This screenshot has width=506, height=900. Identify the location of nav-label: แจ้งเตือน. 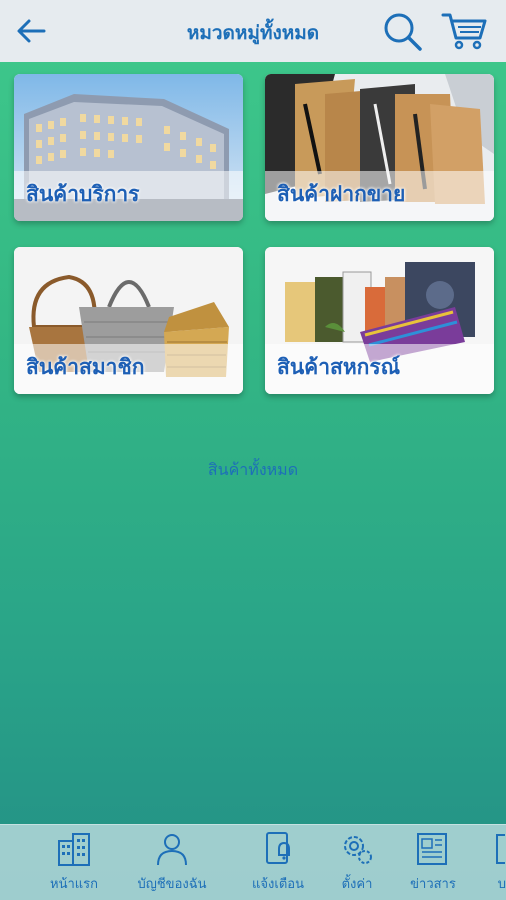
(278, 884).